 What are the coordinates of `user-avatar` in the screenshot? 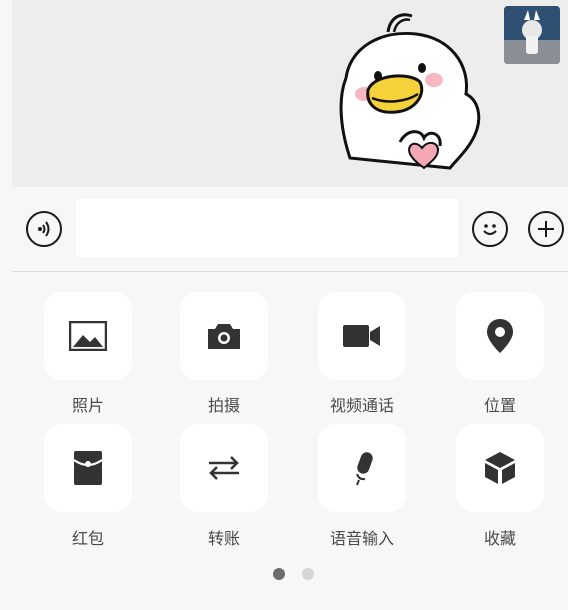 It's located at (532, 35).